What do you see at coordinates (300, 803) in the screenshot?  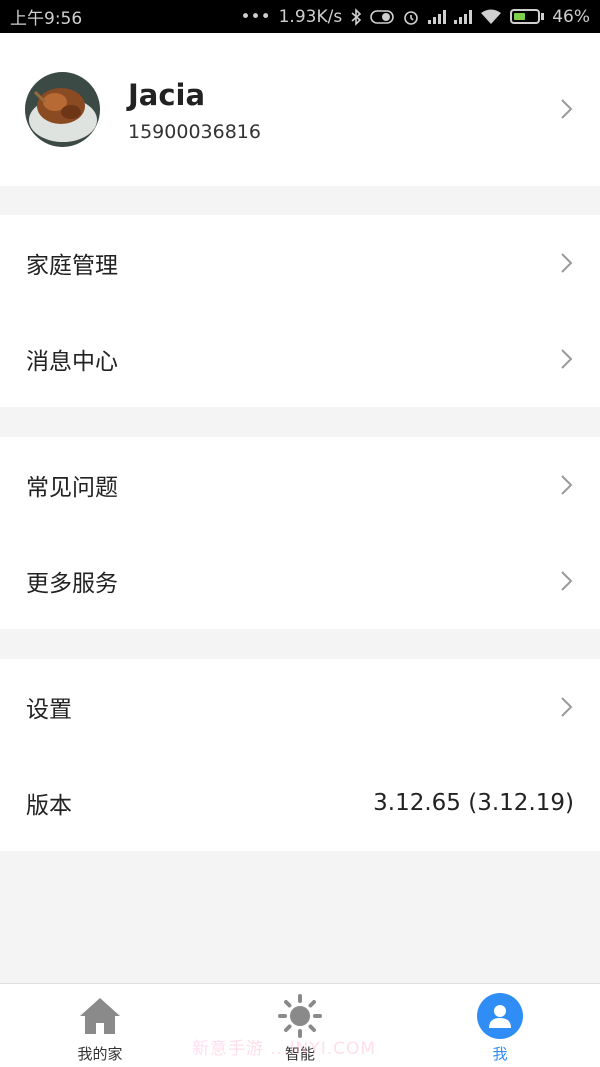 I see `menu-item-version: 版本 3.12.65 (3.12.19)` at bounding box center [300, 803].